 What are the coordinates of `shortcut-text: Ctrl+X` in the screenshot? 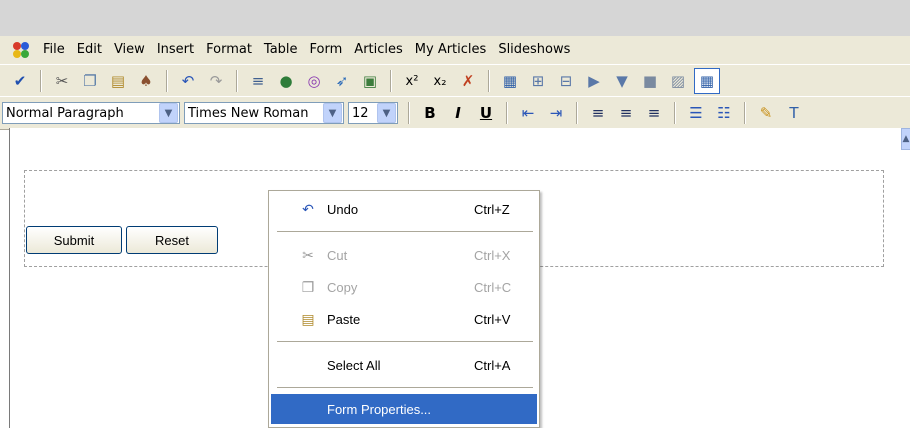 It's located at (492, 255).